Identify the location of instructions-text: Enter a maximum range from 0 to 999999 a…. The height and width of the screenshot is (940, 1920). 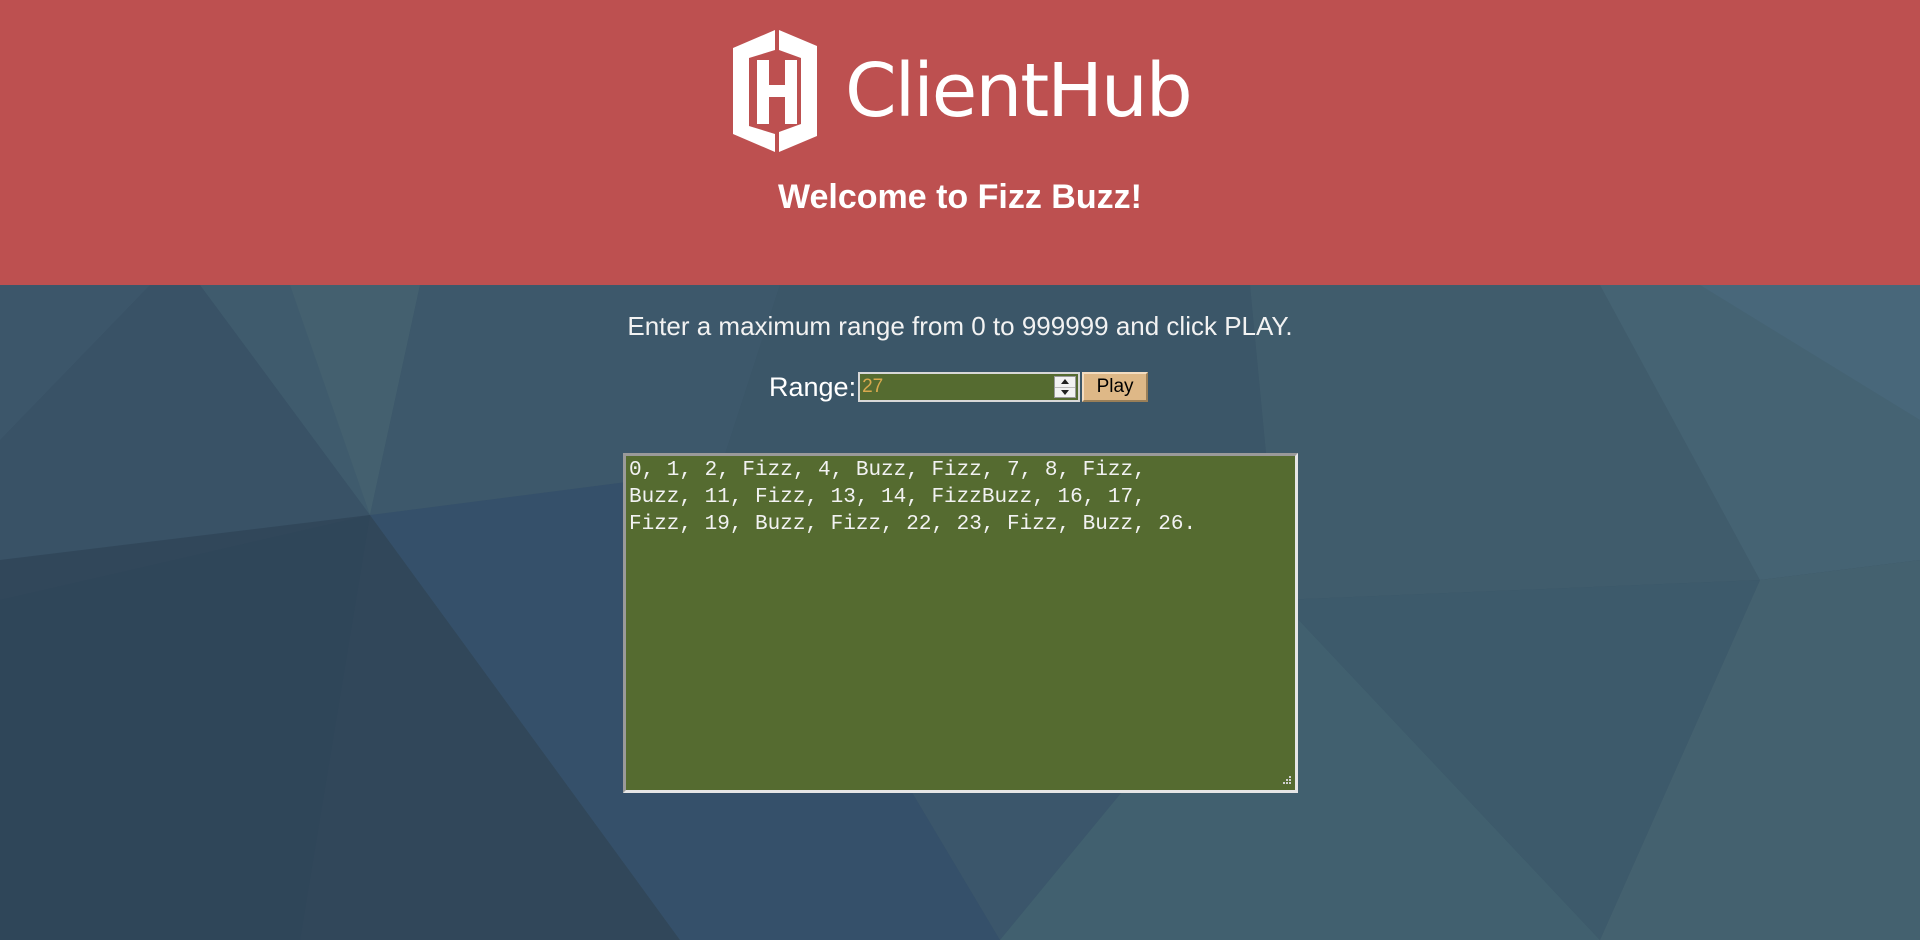
(960, 326).